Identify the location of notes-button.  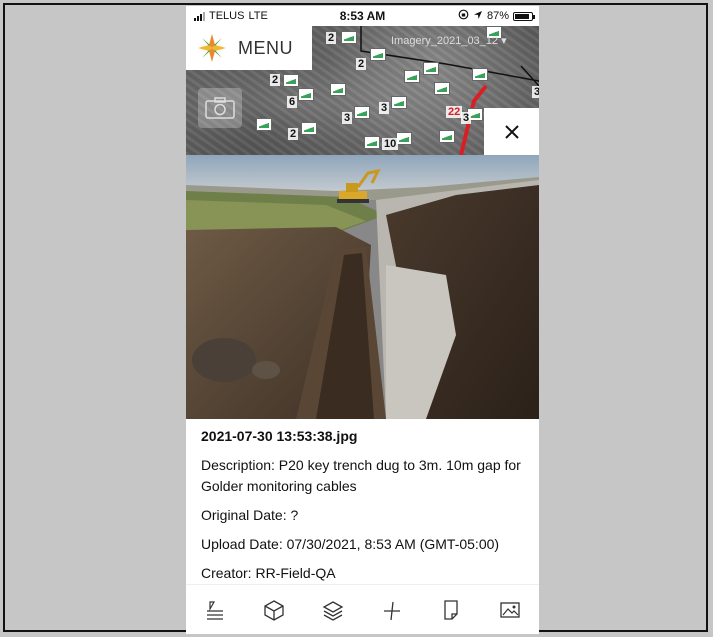
(451, 610).